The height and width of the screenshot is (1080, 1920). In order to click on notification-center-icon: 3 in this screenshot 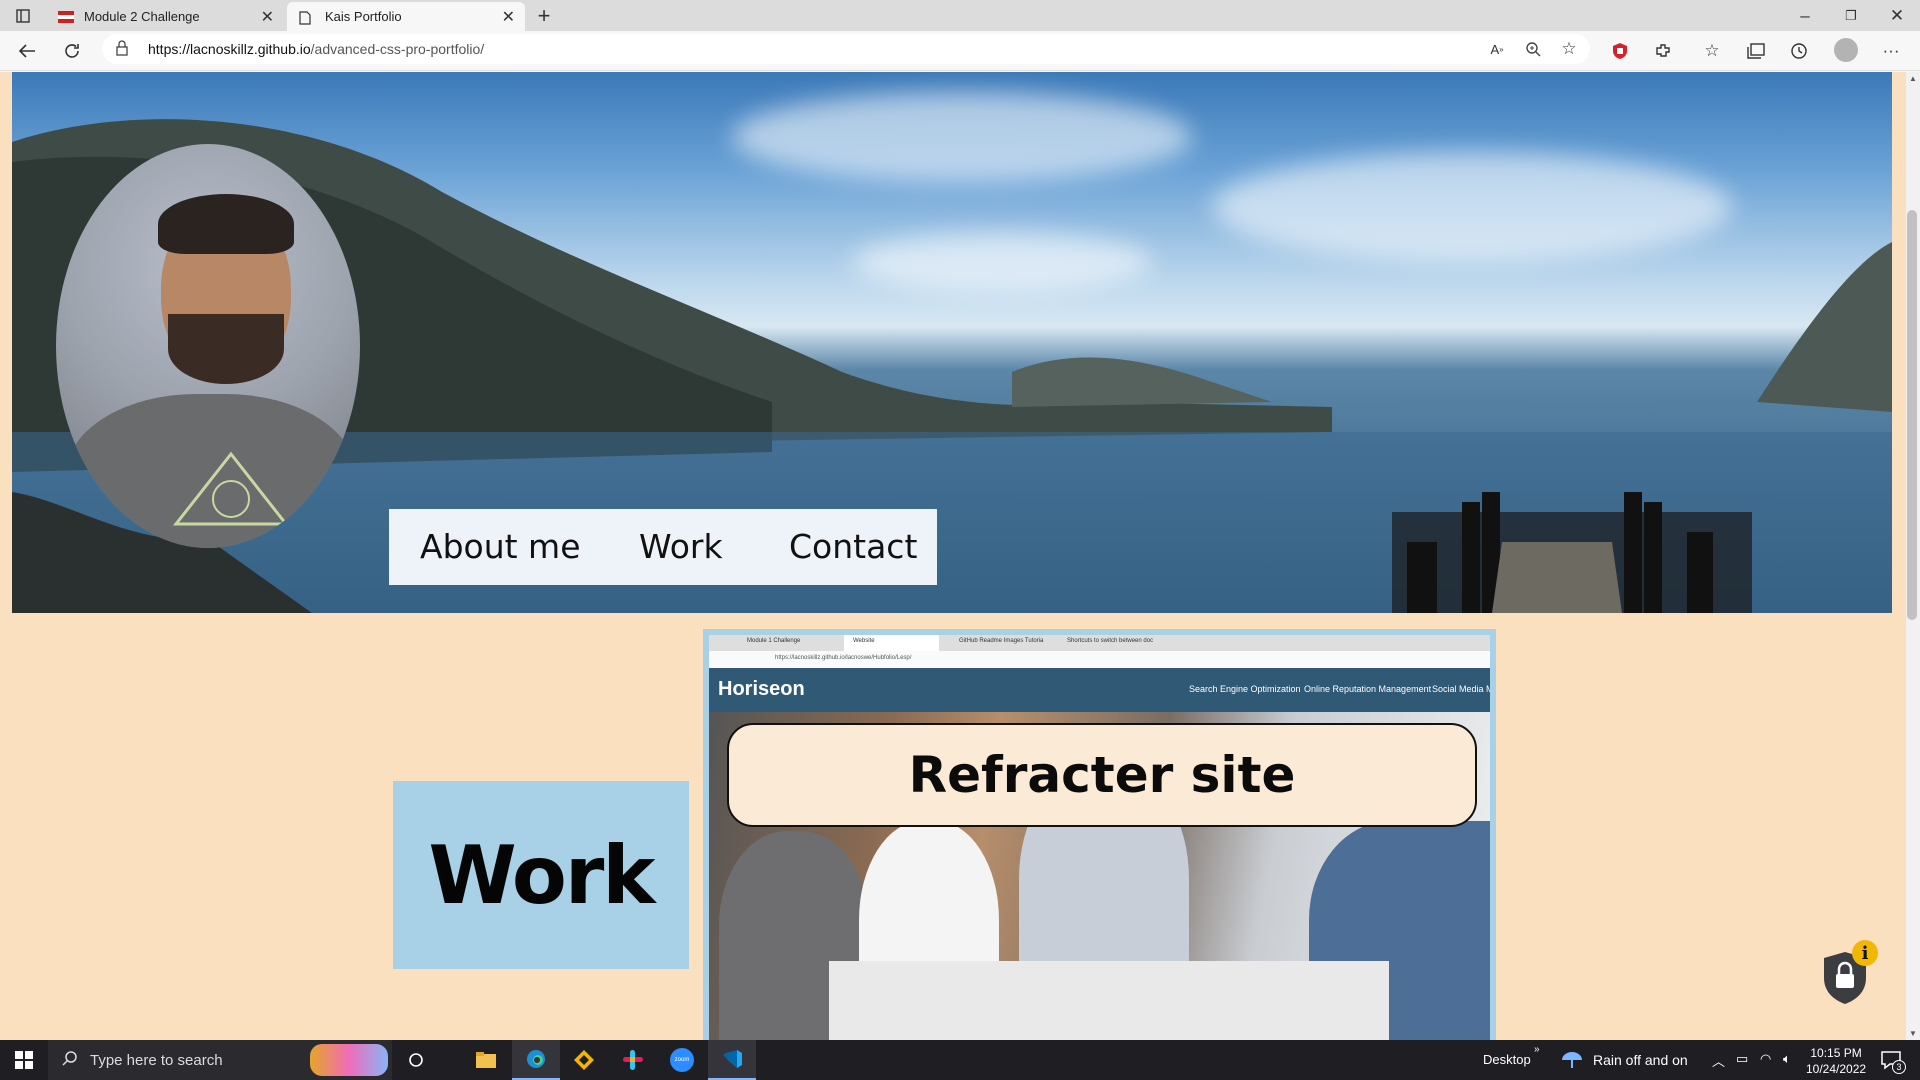, I will do `click(1893, 1062)`.